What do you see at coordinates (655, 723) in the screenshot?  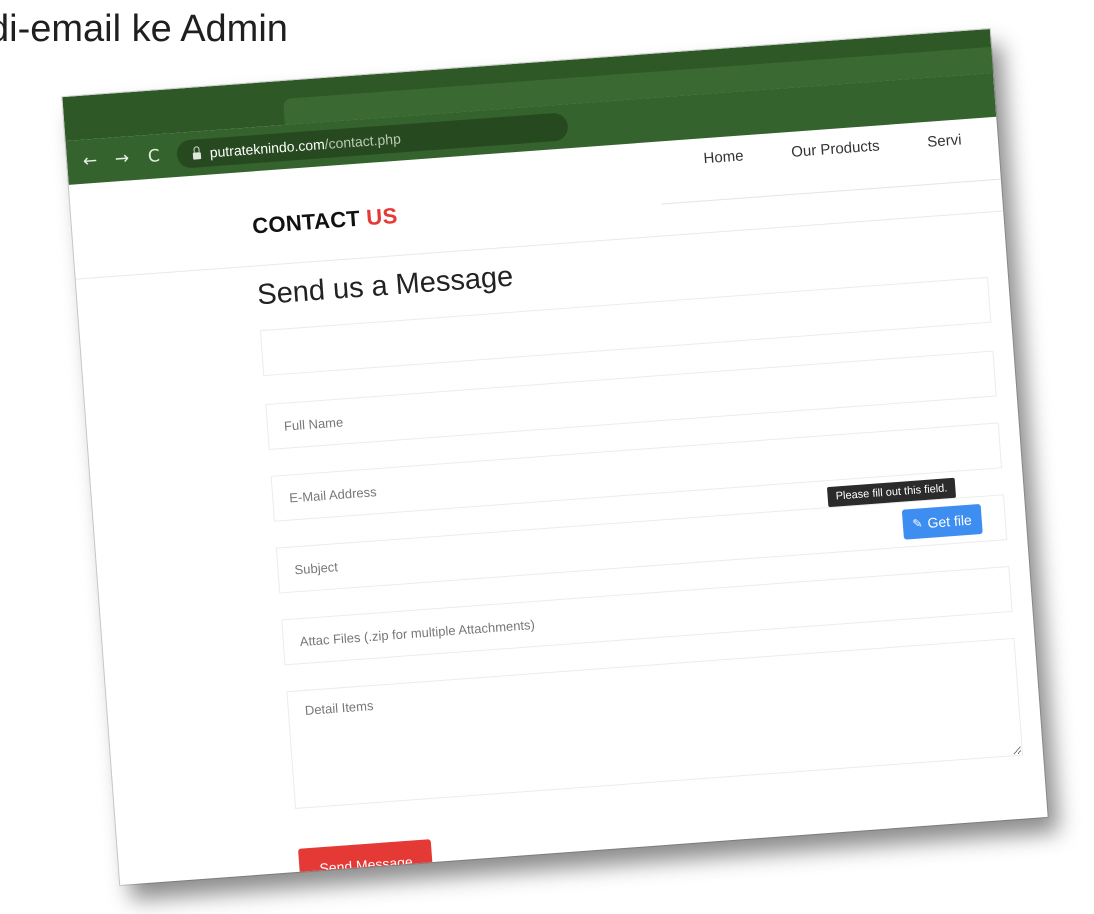 I see `detail-items-field` at bounding box center [655, 723].